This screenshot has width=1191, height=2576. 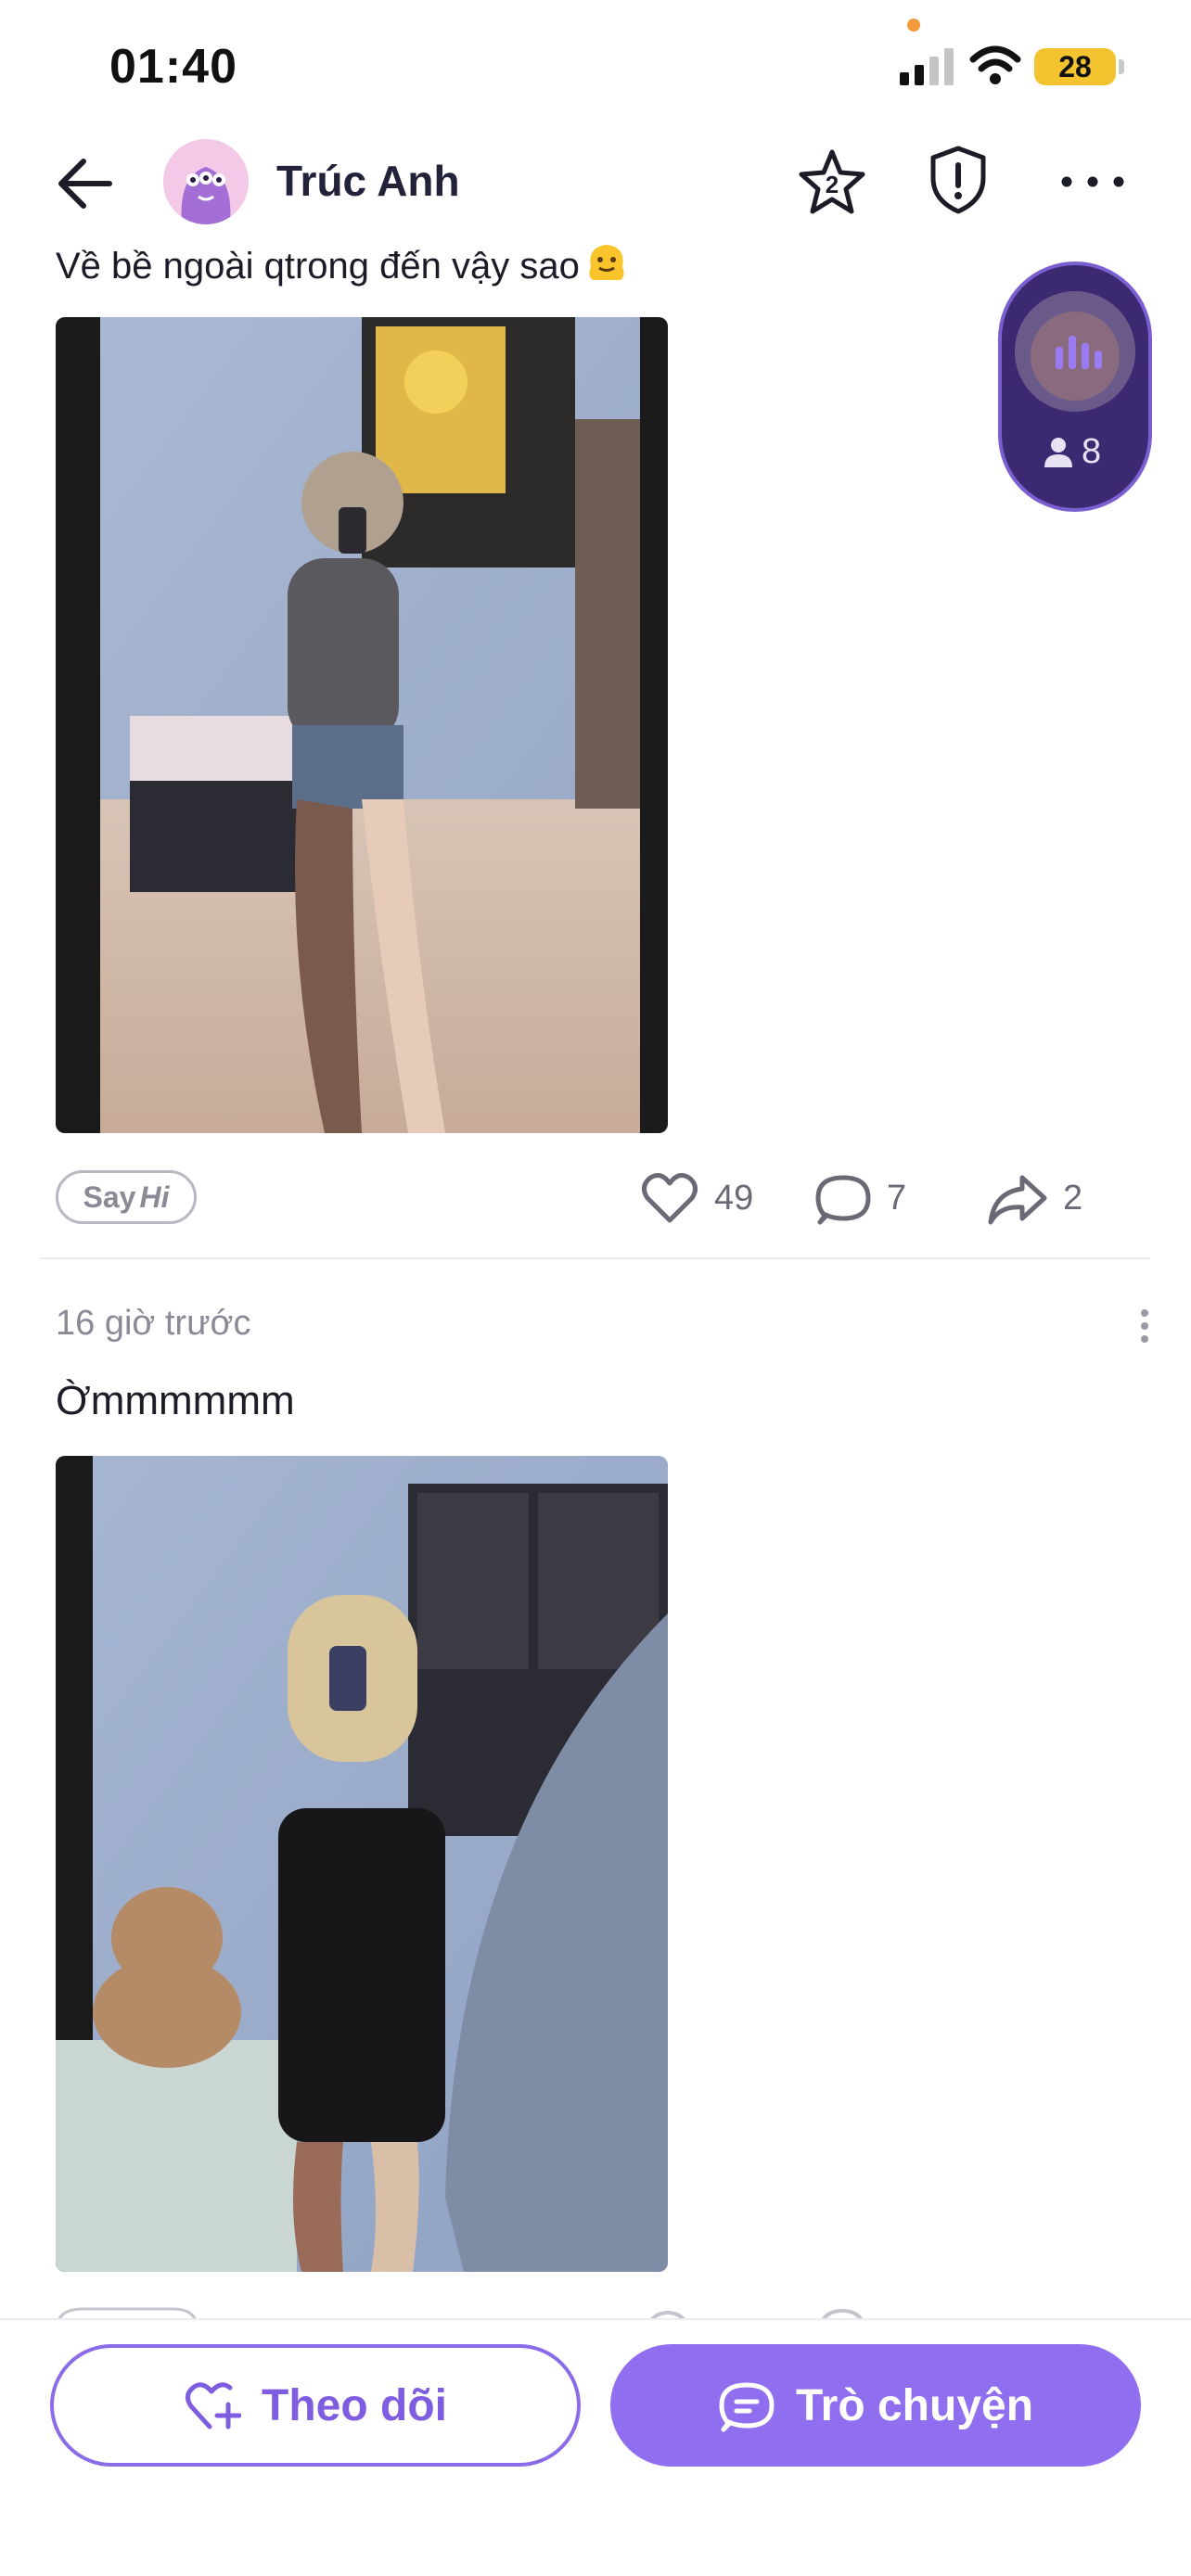 I want to click on status-bar: 01:40 28, so click(x=595, y=65).